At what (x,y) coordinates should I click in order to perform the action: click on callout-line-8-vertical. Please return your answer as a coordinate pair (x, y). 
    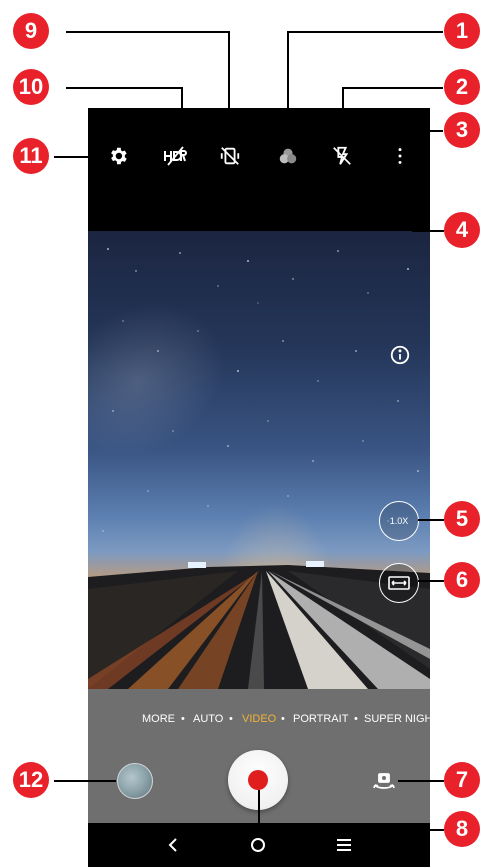
    Looking at the image, I should click on (259, 810).